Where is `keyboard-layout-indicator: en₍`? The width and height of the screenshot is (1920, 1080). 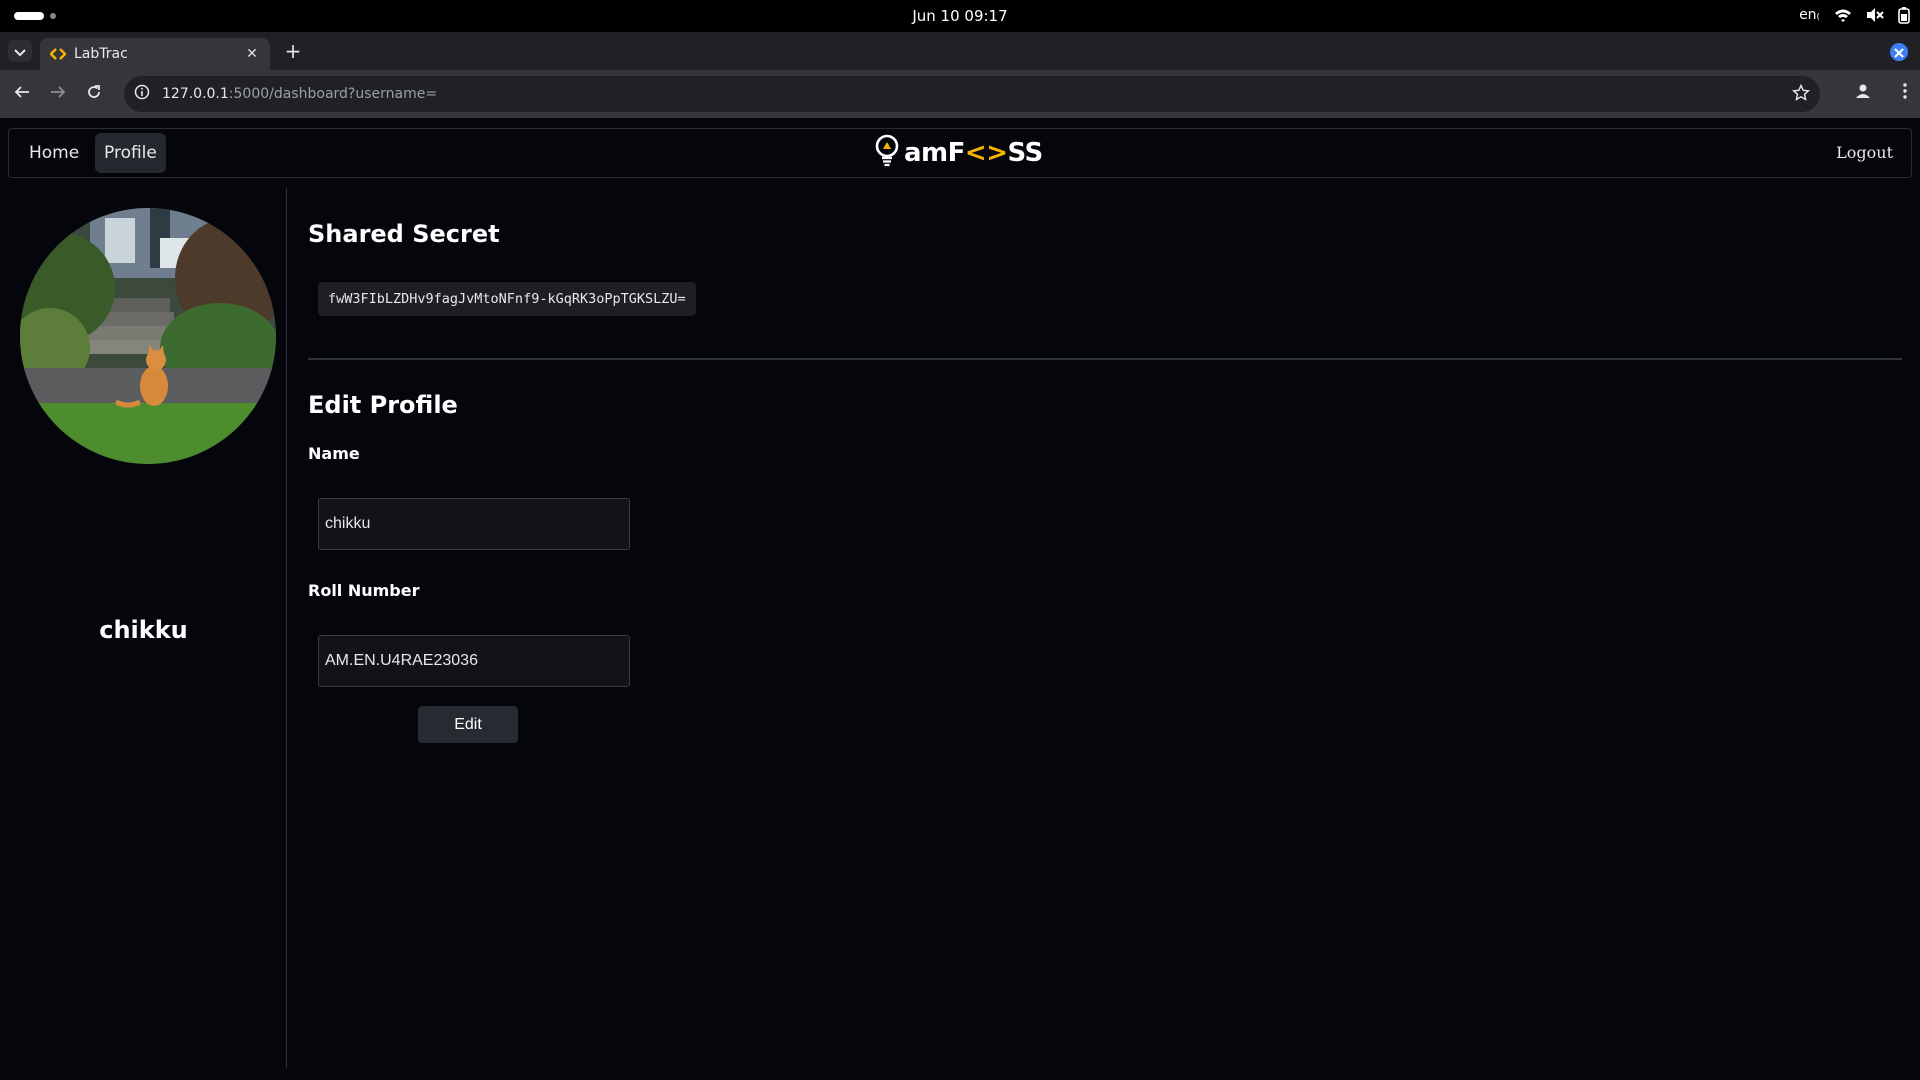 keyboard-layout-indicator: en₍ is located at coordinates (1809, 15).